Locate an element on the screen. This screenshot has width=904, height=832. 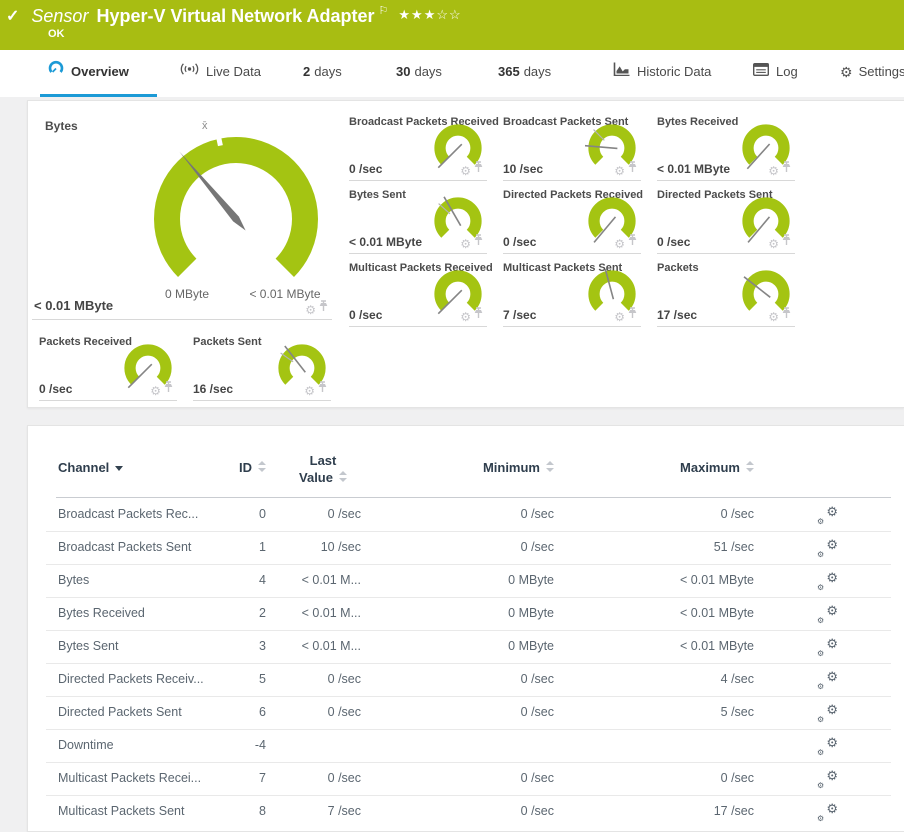
column-header-id: ID is located at coordinates (247, 467).